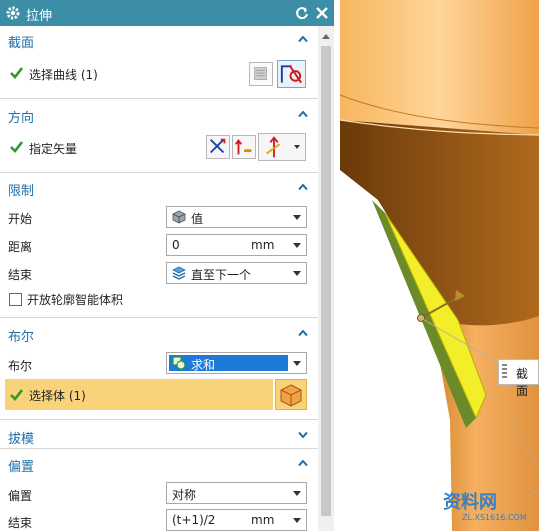 The image size is (539, 531). Describe the element at coordinates (20, 219) in the screenshot. I see `start-label: 开始` at that location.